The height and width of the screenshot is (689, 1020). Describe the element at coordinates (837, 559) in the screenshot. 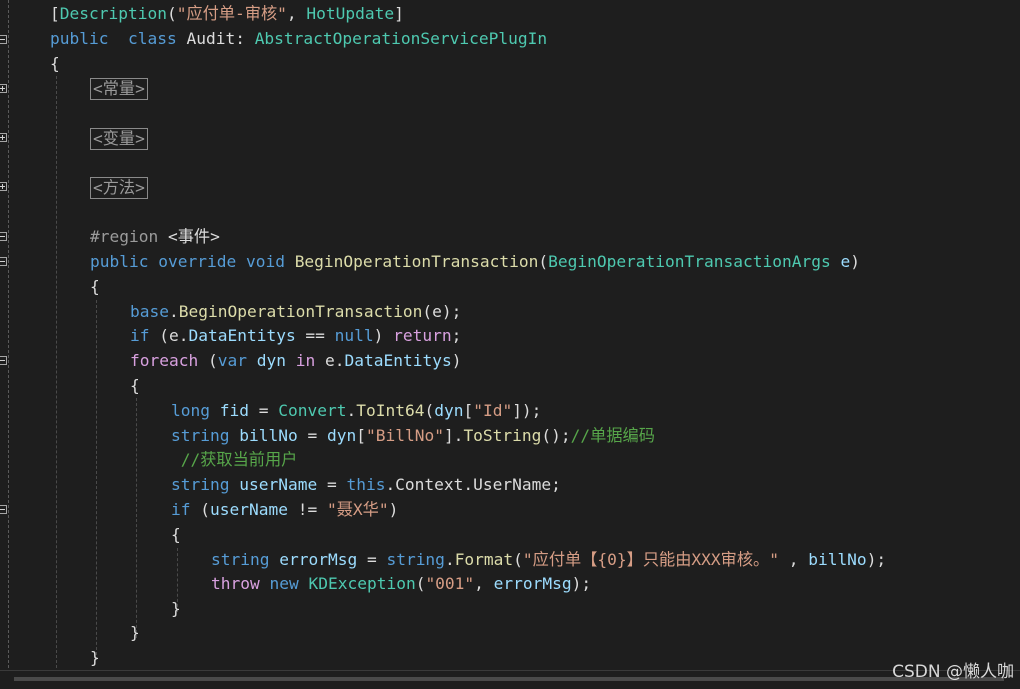

I see `code-token: billNo` at that location.